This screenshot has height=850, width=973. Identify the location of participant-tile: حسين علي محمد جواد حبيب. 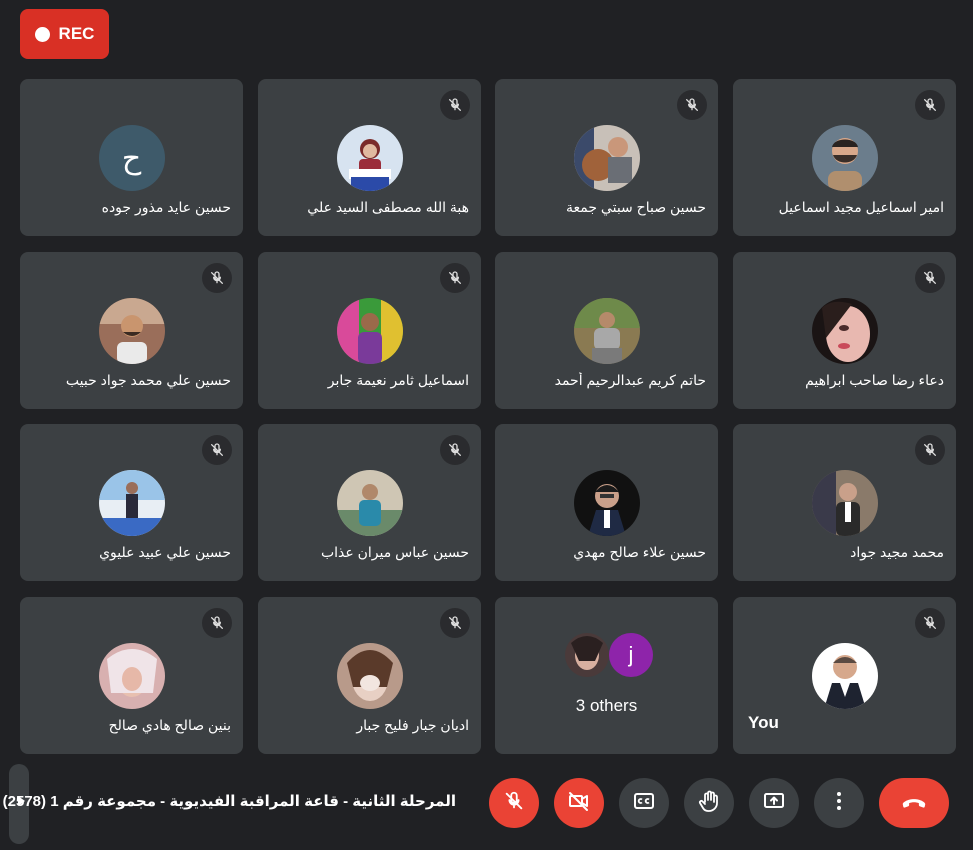
(131, 330).